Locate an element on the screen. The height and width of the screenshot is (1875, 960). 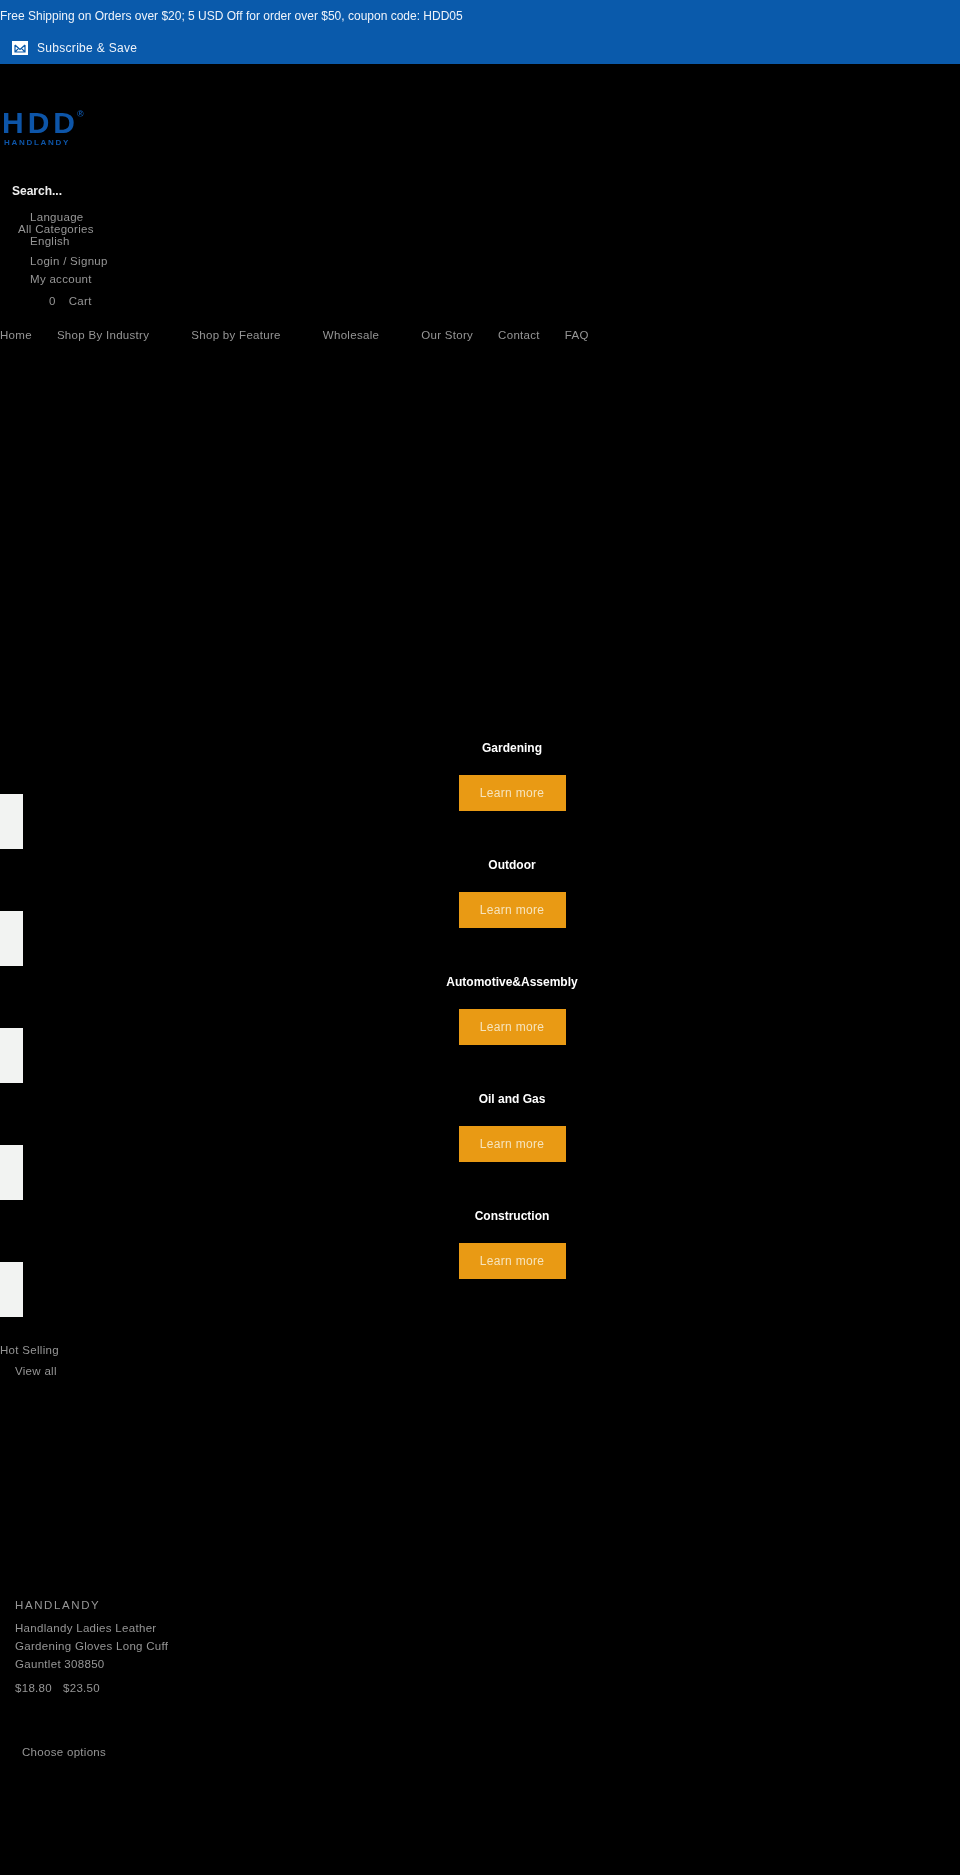
envelope-icon is located at coordinates (20, 48).